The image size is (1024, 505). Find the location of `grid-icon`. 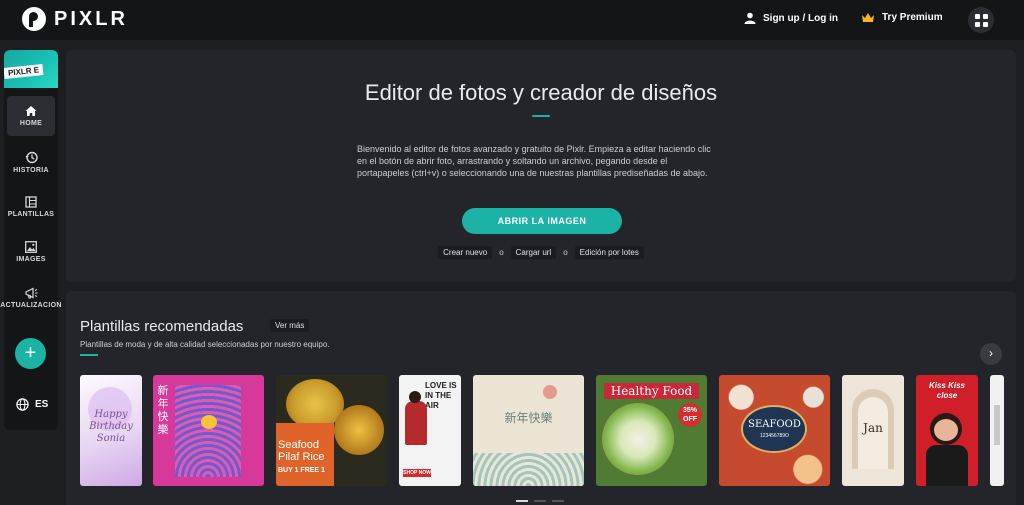

grid-icon is located at coordinates (977, 16).